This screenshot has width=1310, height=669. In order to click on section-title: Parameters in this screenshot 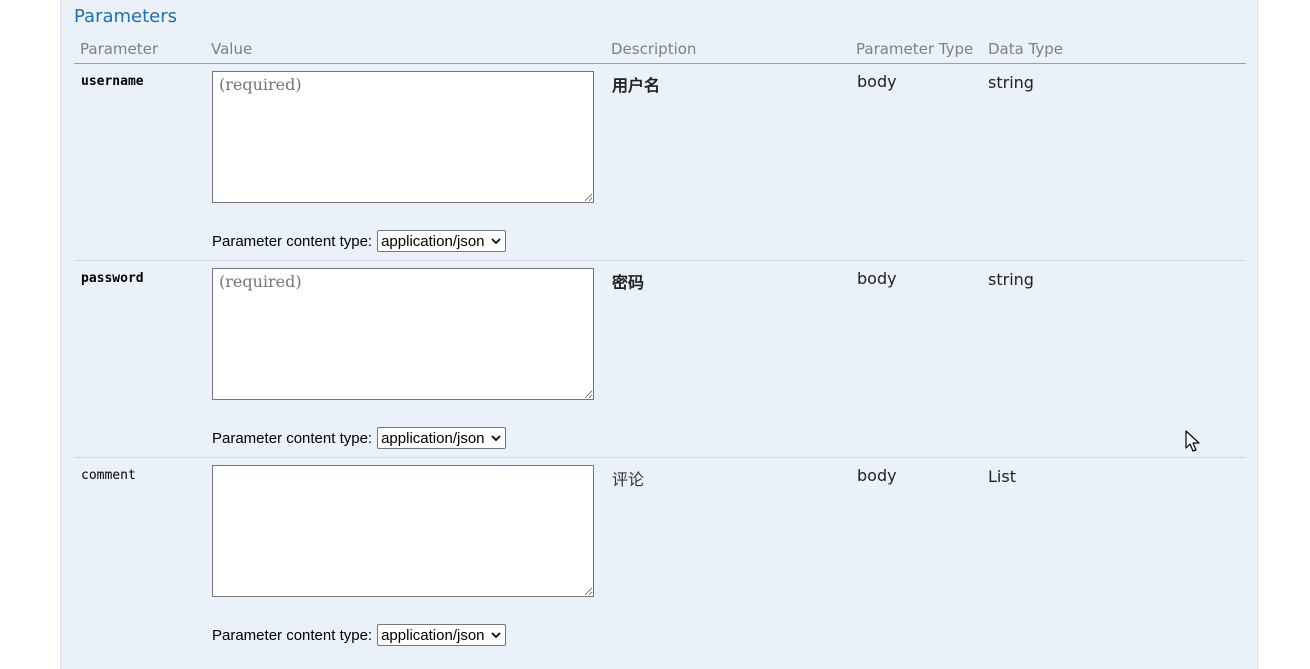, I will do `click(126, 16)`.